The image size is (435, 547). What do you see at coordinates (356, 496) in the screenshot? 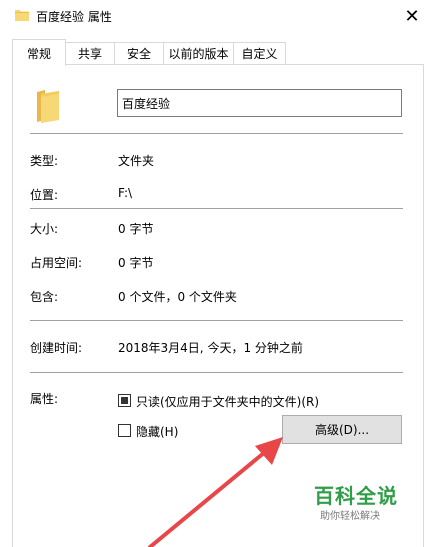
I see `watermark-logo: 百科全说` at bounding box center [356, 496].